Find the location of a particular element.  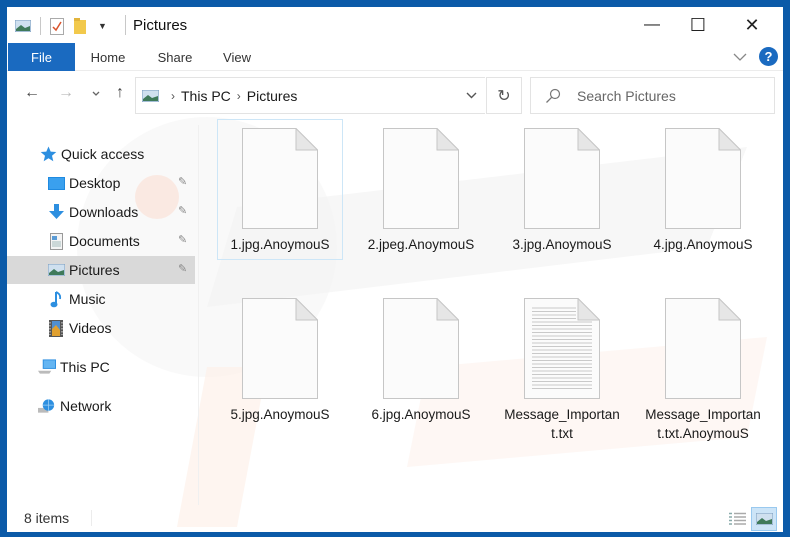

arrow-right-icon: → is located at coordinates (66, 92).